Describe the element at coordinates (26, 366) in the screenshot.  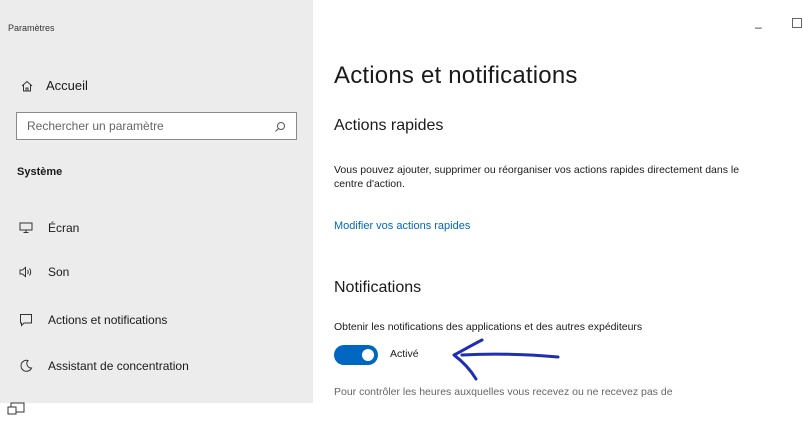
I see `moon-icon` at that location.